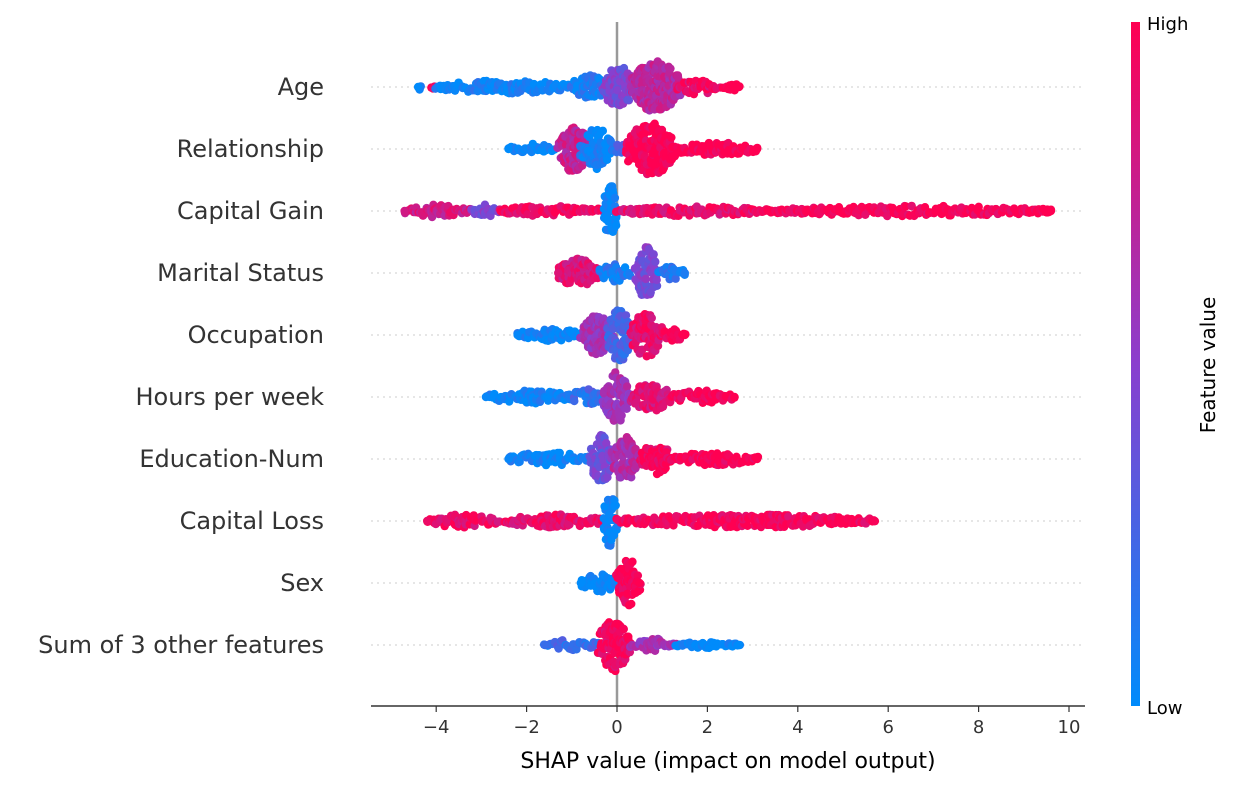 This screenshot has height=789, width=1235. I want to click on feature-label: Capital Loss, so click(252, 521).